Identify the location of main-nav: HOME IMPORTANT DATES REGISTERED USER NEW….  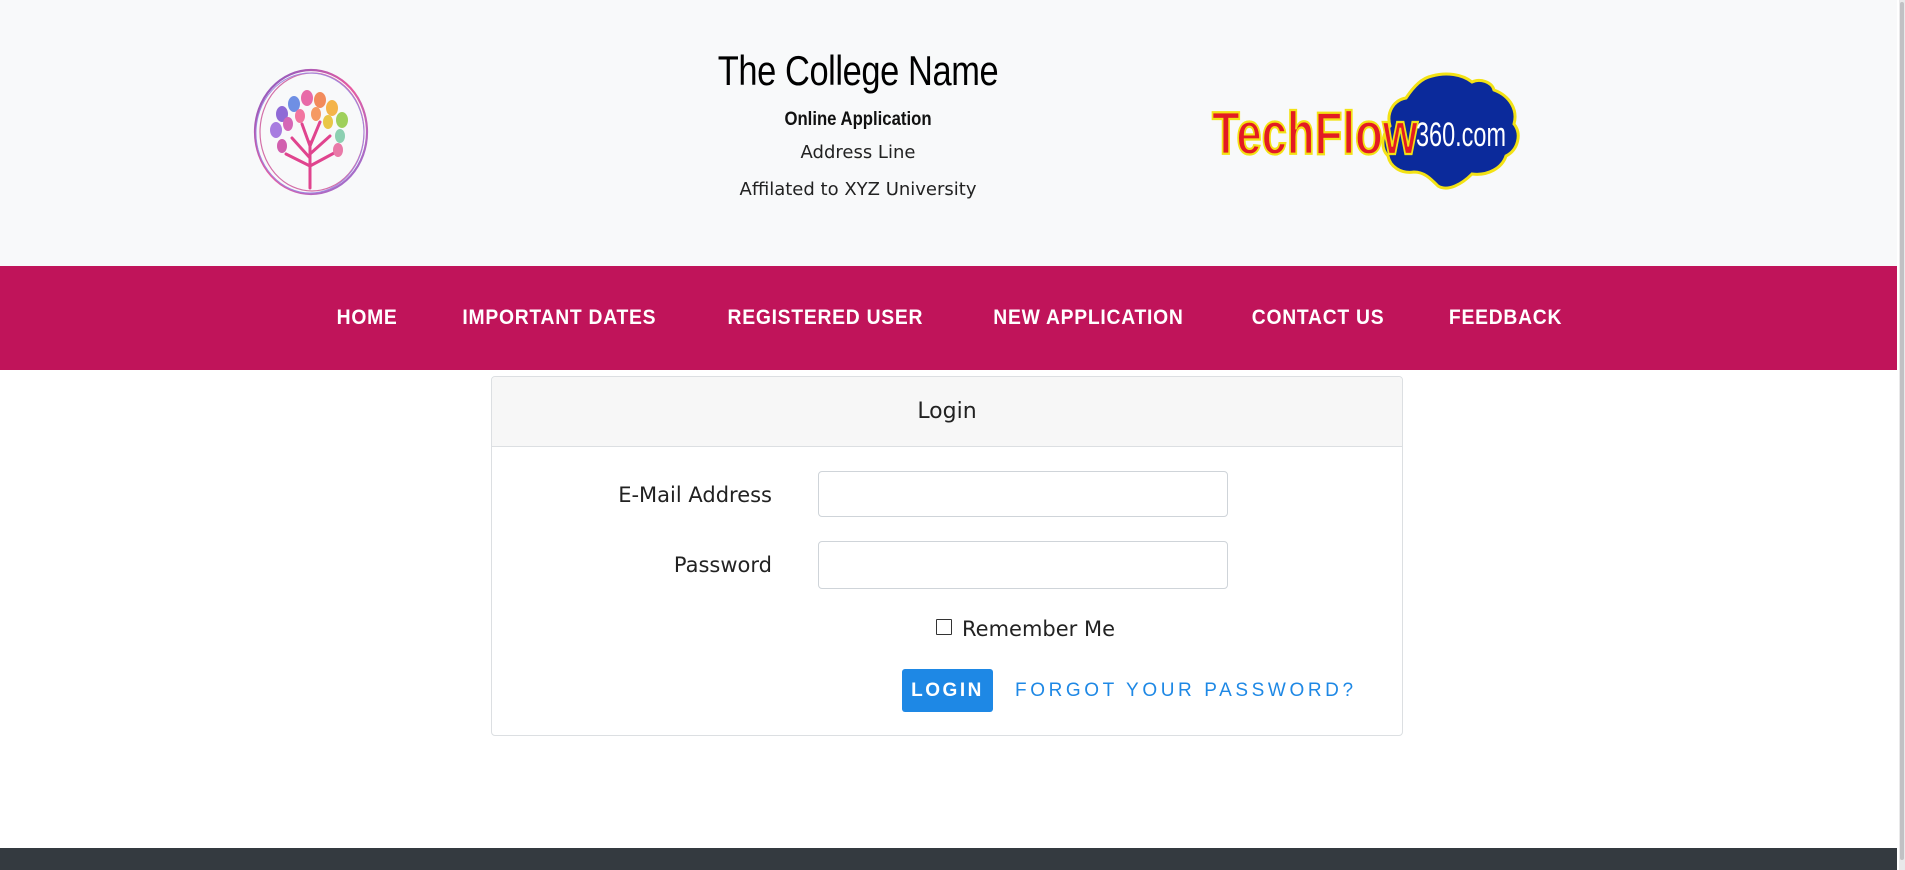
(948, 318).